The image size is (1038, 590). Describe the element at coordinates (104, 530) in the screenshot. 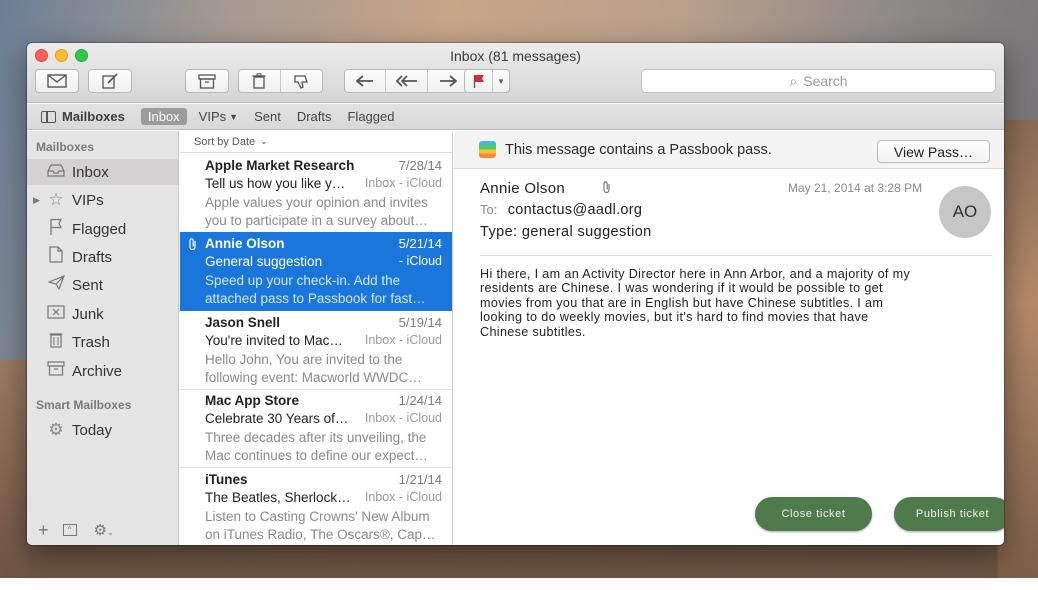

I see `gear-menu-icon: ⚙⌄` at that location.